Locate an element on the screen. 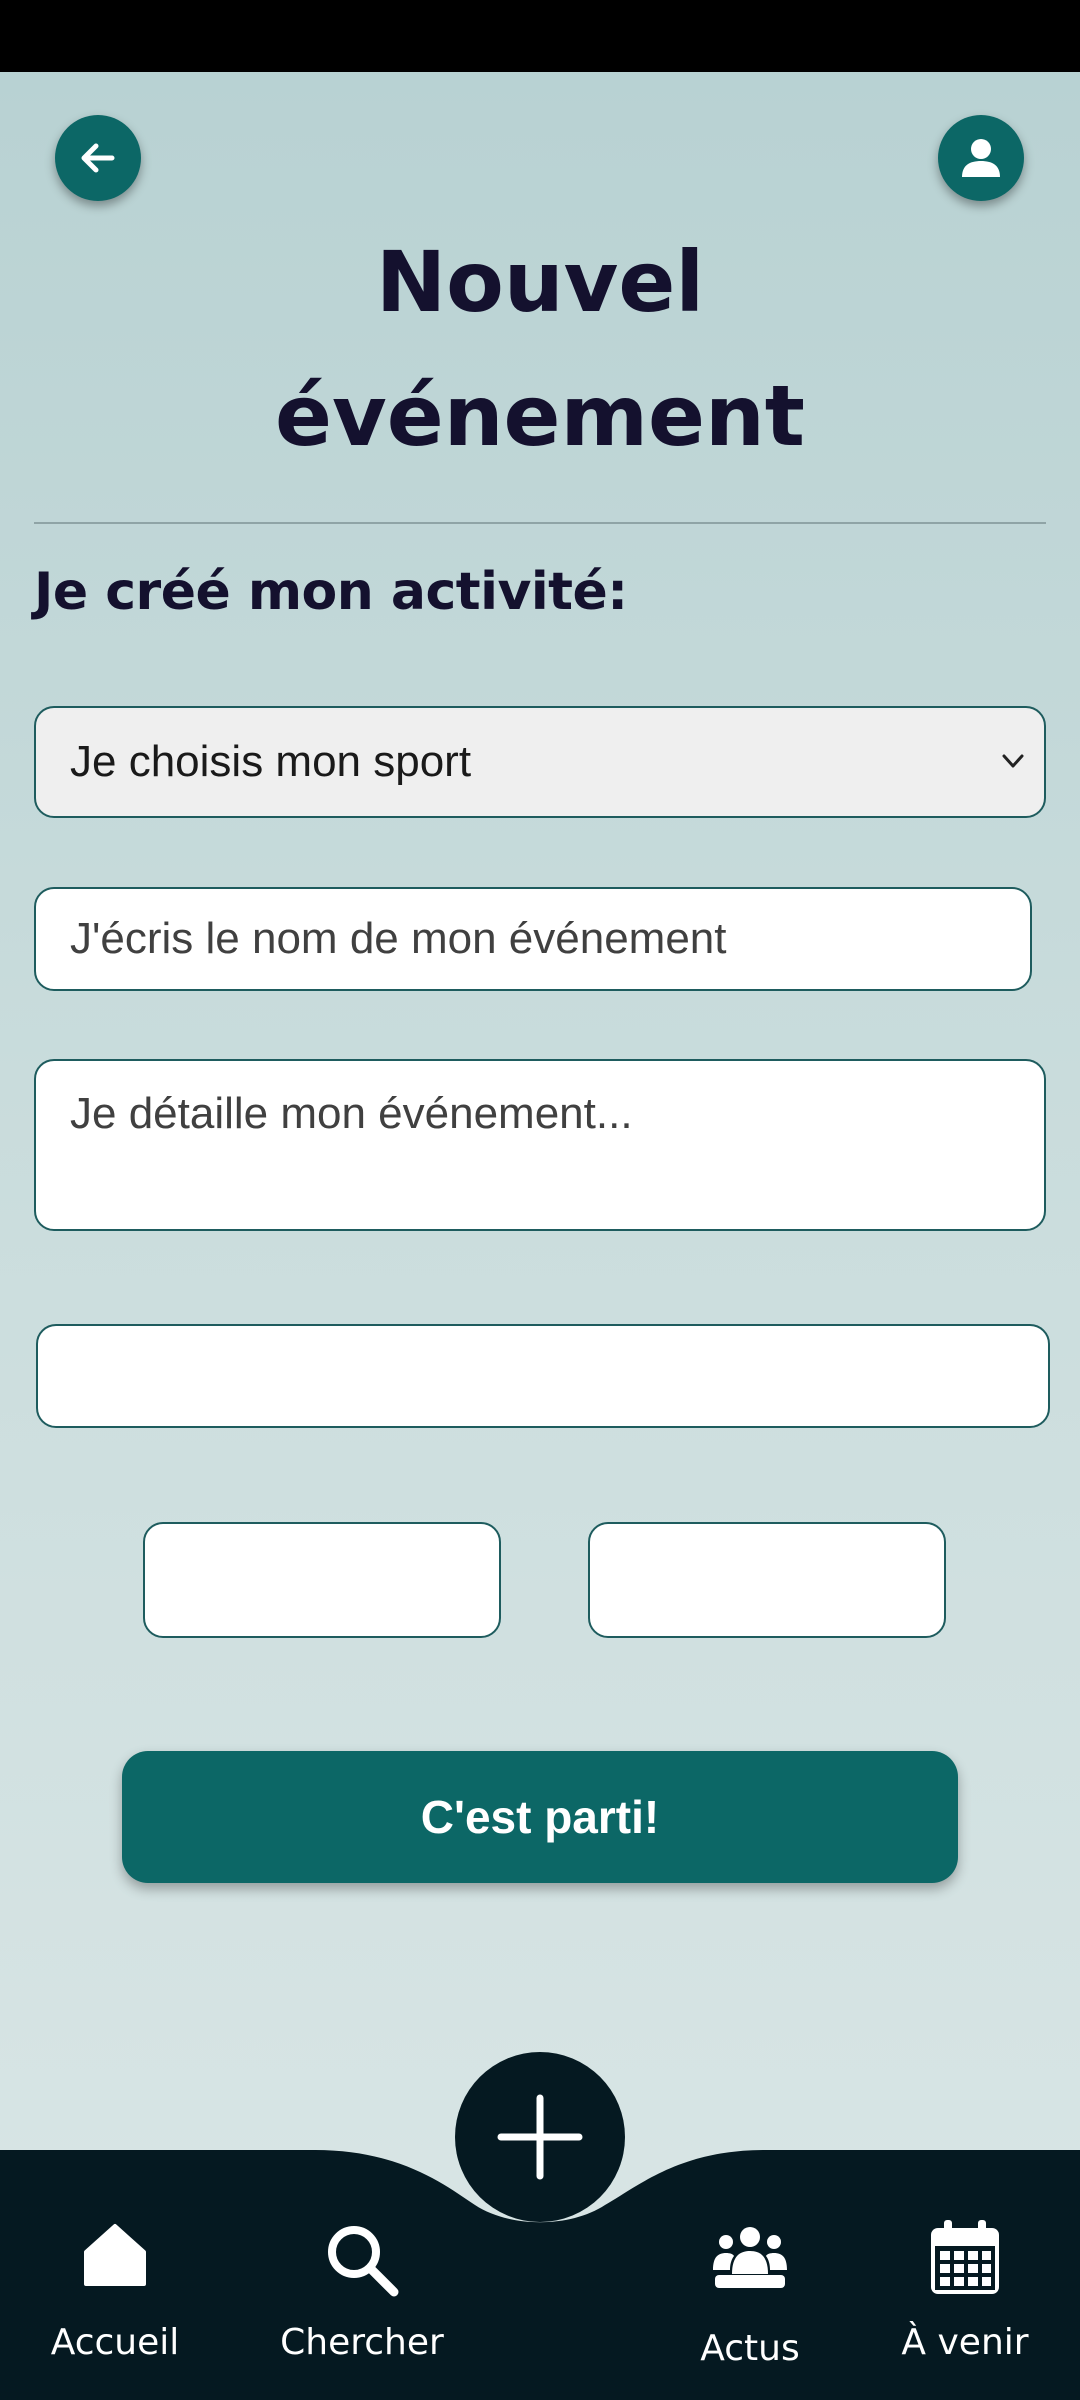 The image size is (1080, 2400). nav-label-a-venir: À venir is located at coordinates (965, 2342).